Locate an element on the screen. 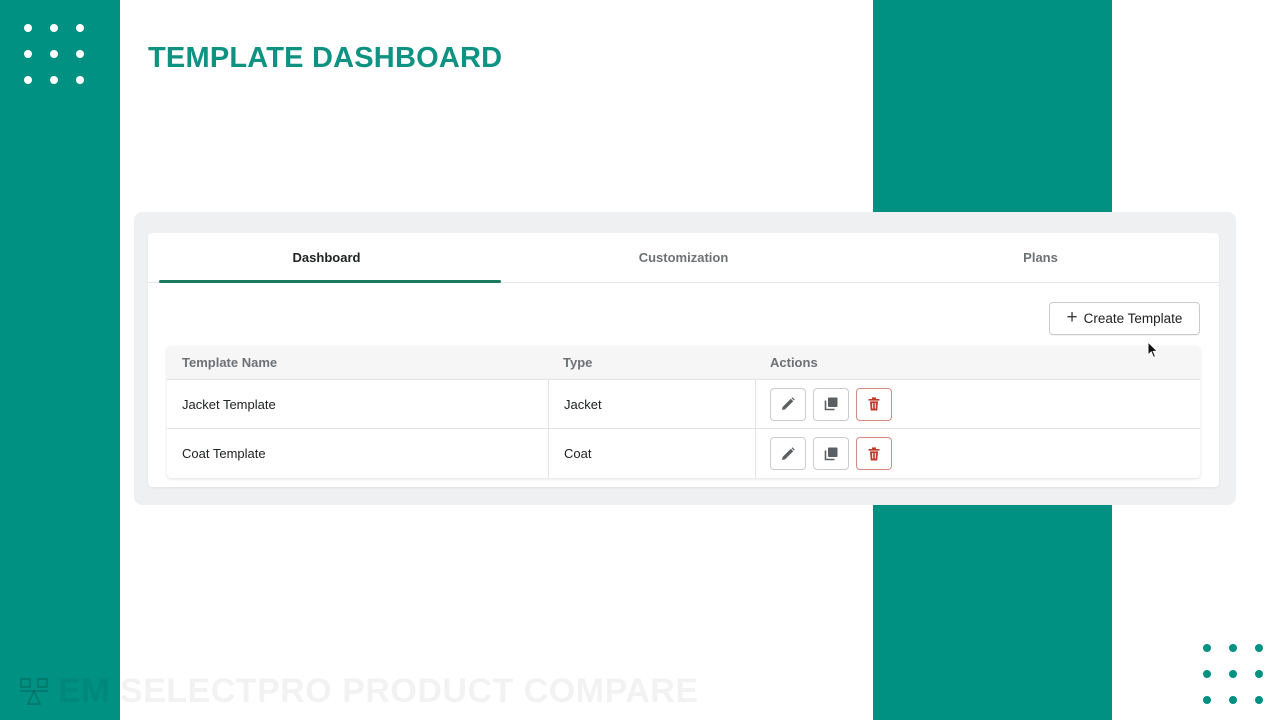 The height and width of the screenshot is (720, 1280). table-row: Coat Template Coat is located at coordinates (683, 453).